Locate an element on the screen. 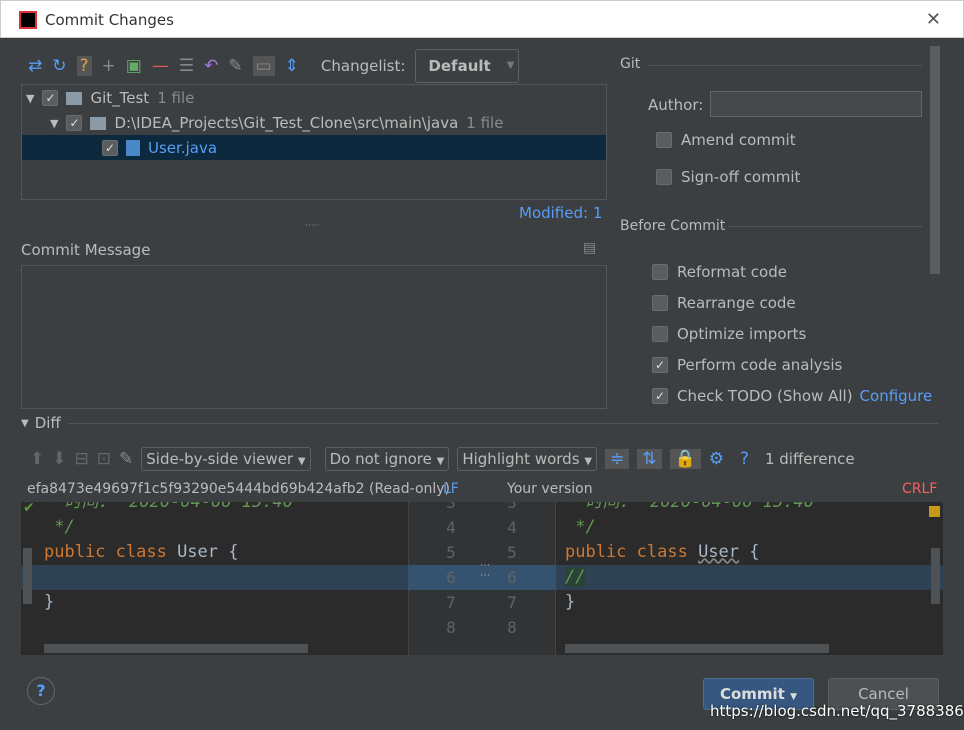 This screenshot has width=964, height=730. revert-icon: ↶ is located at coordinates (211, 66).